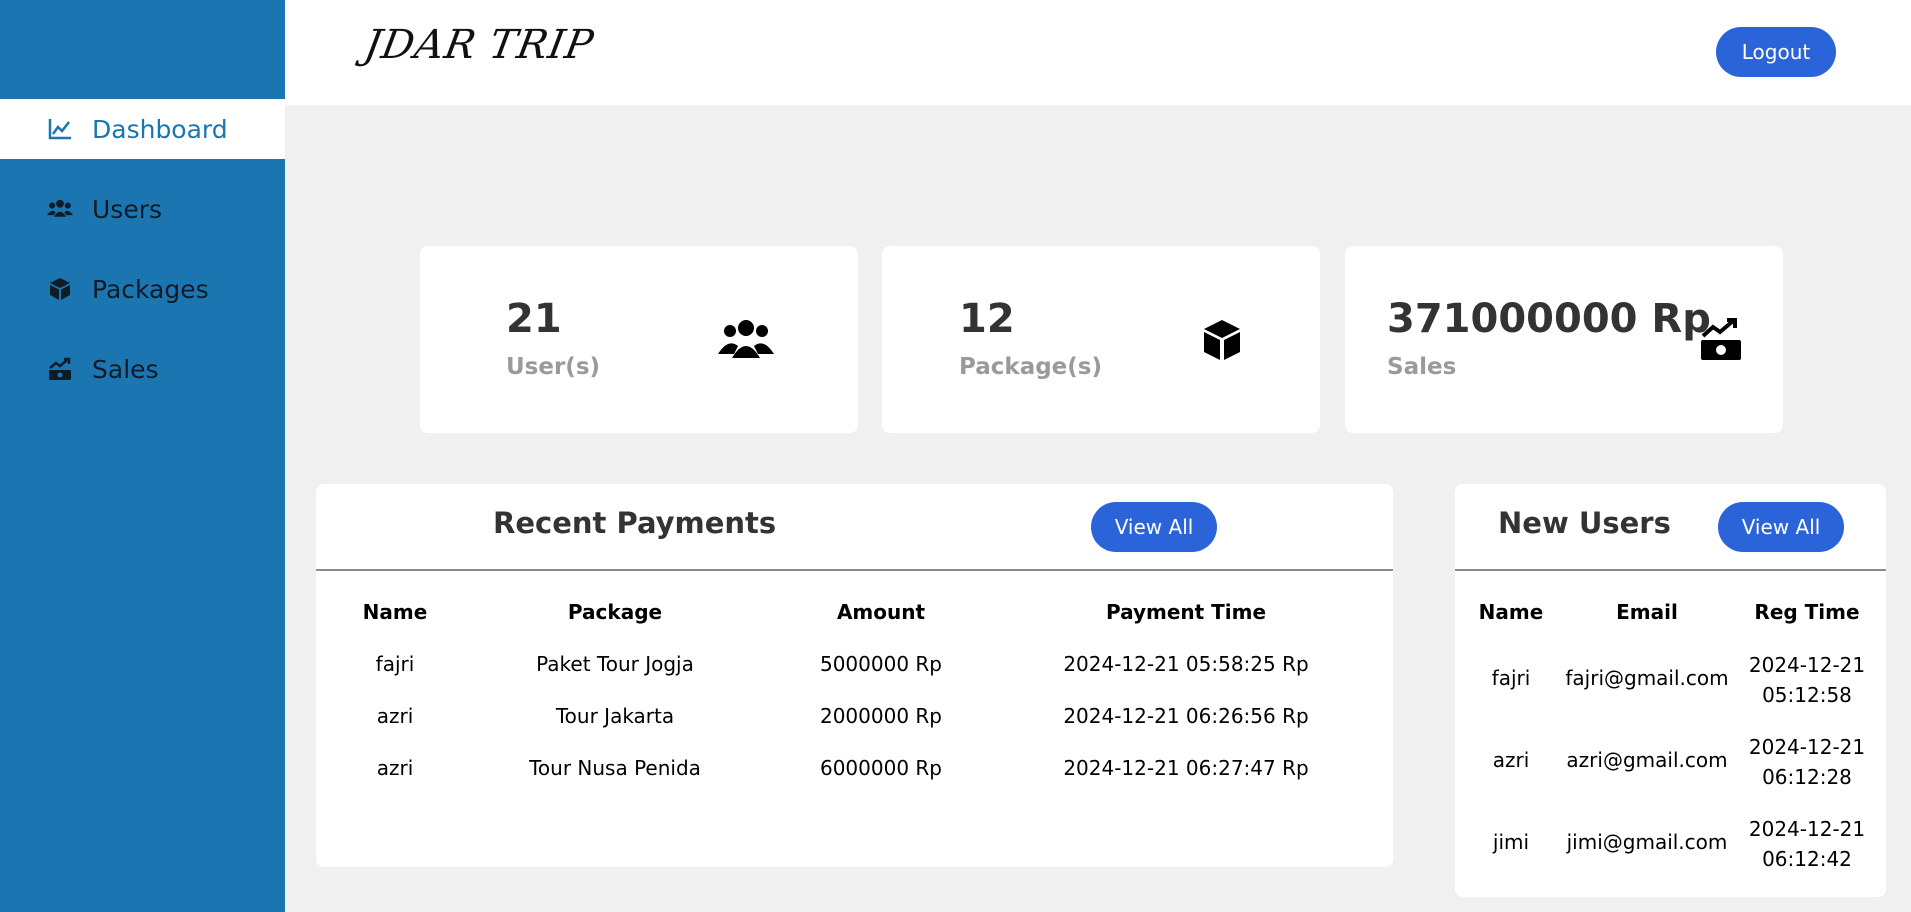  What do you see at coordinates (615, 768) in the screenshot?
I see `table-cell: Tour Nusa Penida` at bounding box center [615, 768].